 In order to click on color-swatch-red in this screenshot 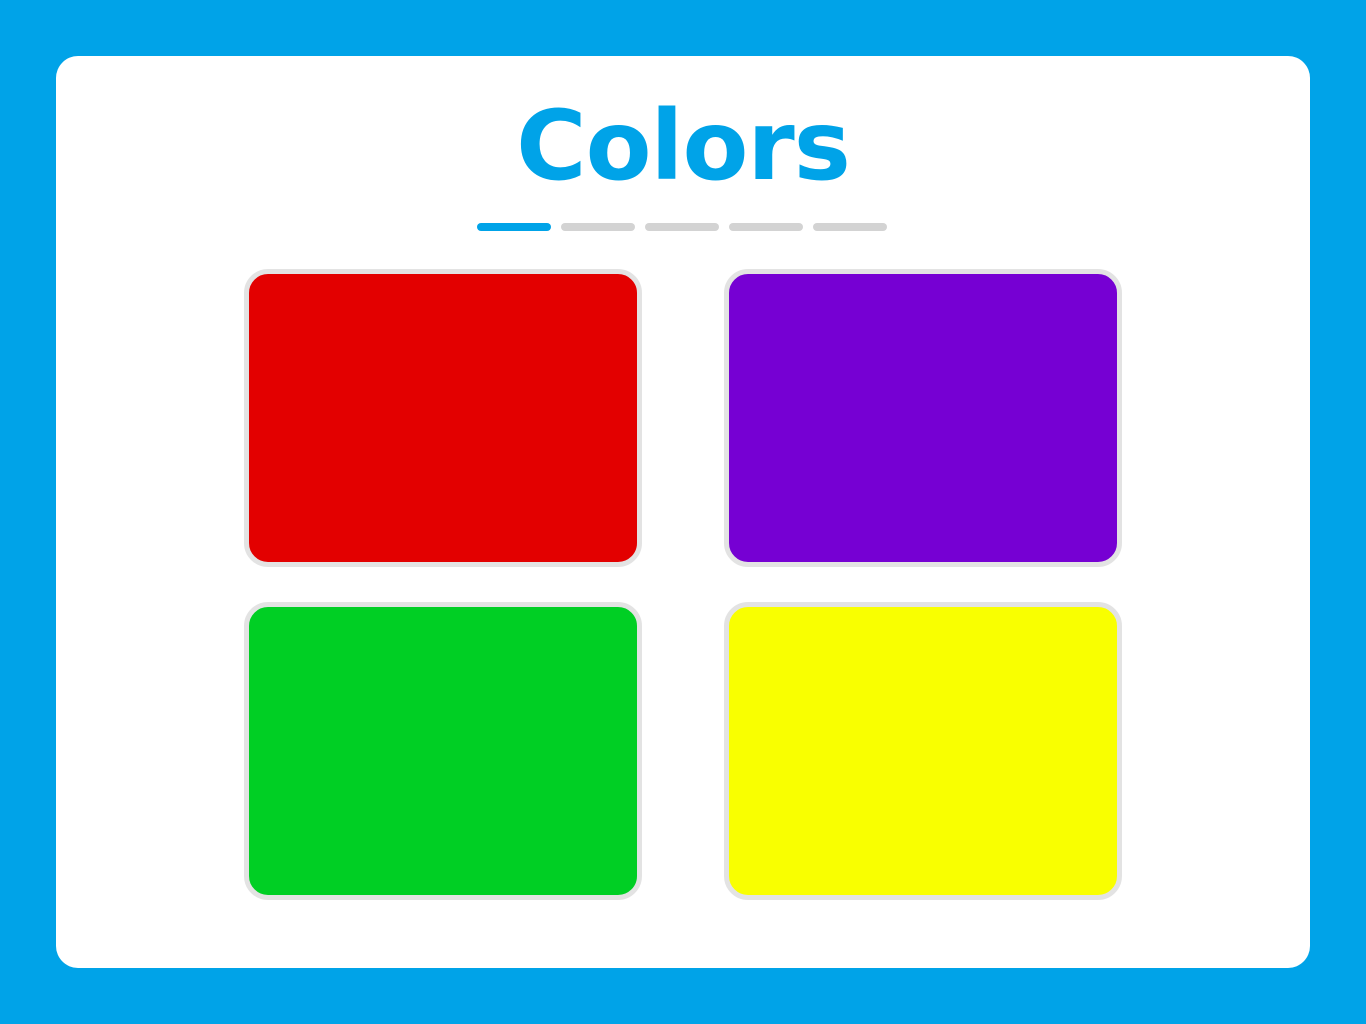, I will do `click(443, 418)`.